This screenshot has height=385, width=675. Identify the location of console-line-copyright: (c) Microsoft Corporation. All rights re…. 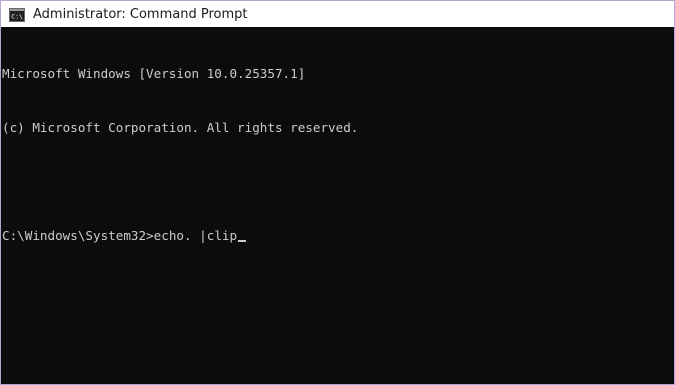
(180, 127).